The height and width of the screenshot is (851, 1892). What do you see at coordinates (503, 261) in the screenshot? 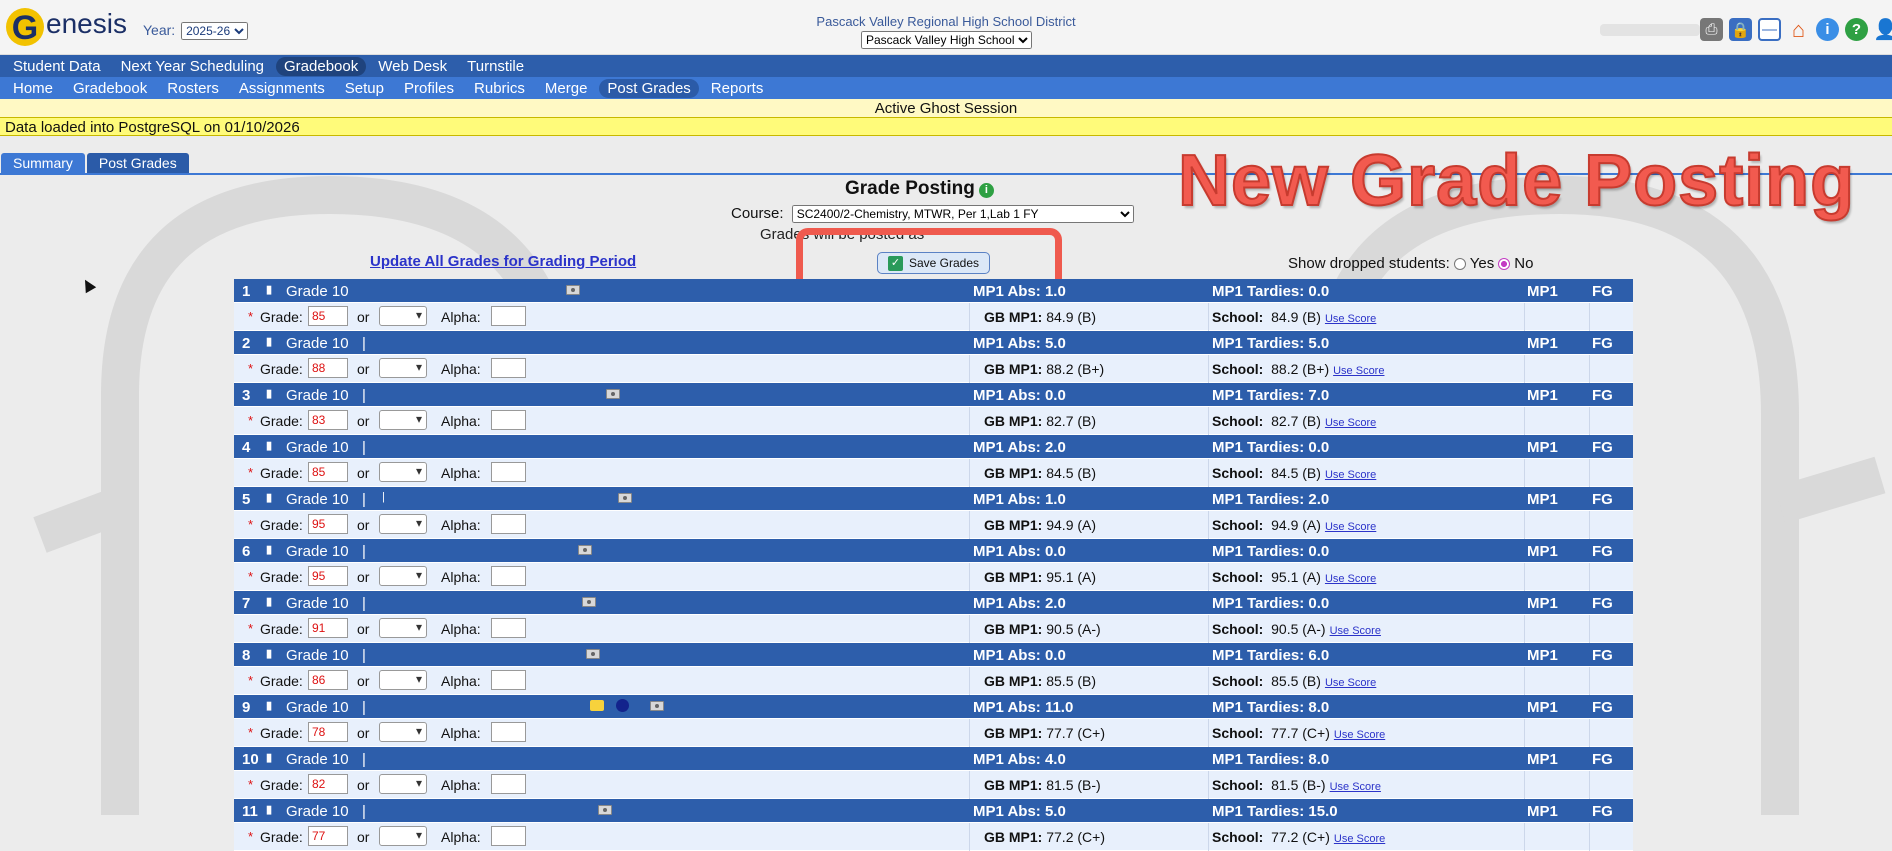
I see `update-all-grades-link: Update All Grades for Grading Period` at bounding box center [503, 261].